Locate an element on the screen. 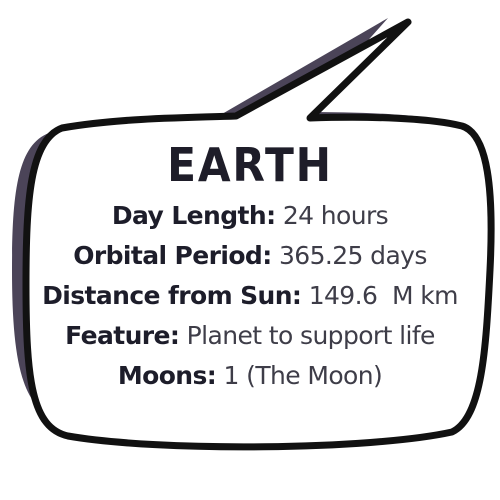 The width and height of the screenshot is (500, 500). fact-label: Feature: is located at coordinates (122, 335).